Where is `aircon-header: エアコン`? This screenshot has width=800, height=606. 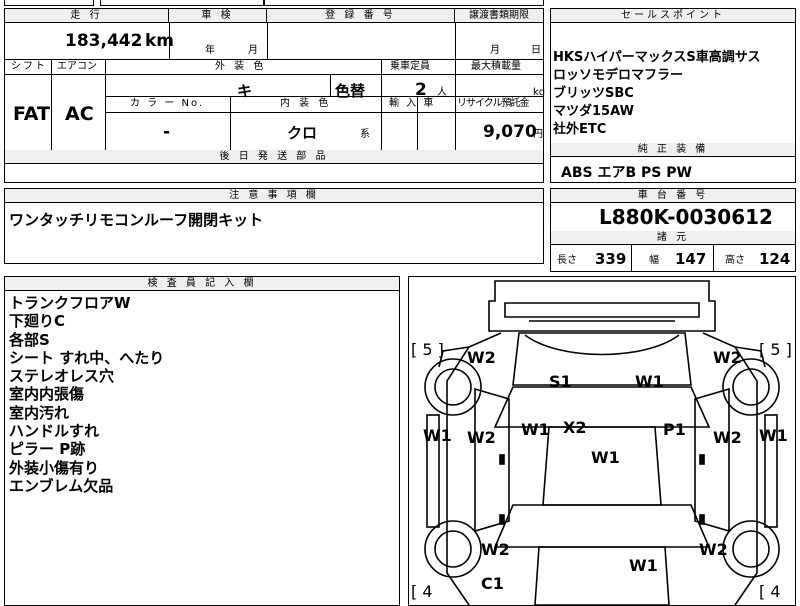
aircon-header: エアコン is located at coordinates (77, 66).